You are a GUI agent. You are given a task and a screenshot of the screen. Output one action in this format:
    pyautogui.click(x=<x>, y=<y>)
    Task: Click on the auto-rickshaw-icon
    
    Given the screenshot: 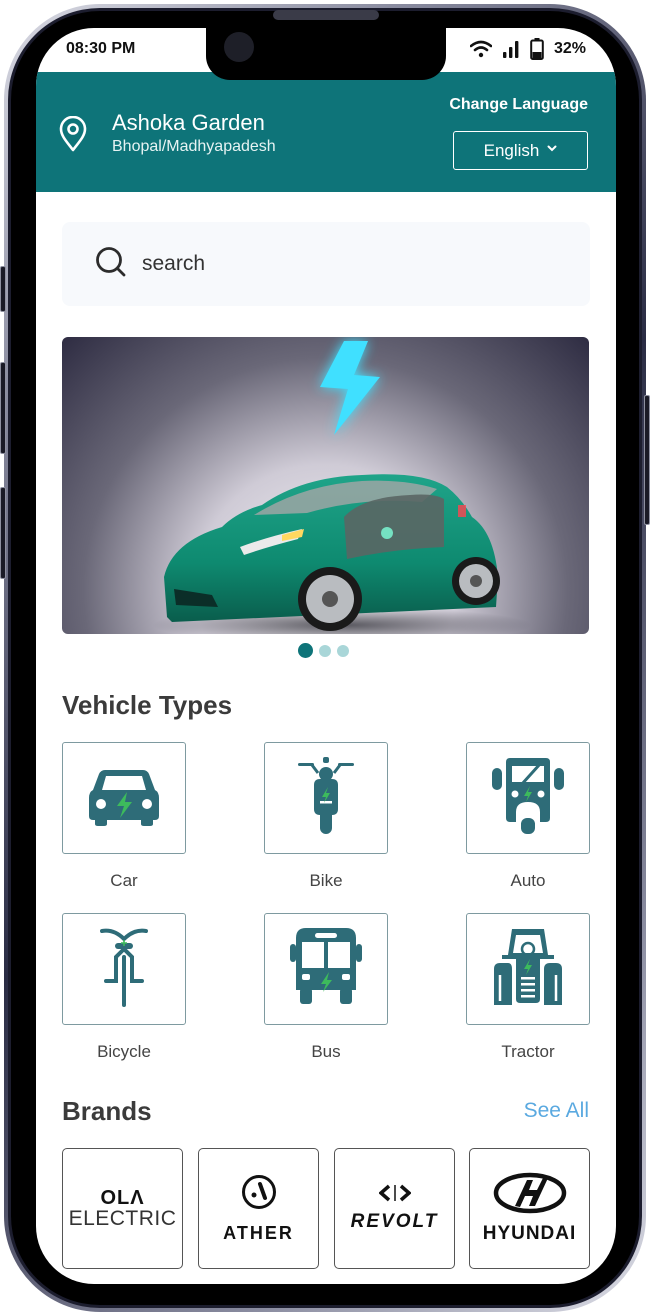 What is the action you would take?
    pyautogui.click(x=528, y=798)
    